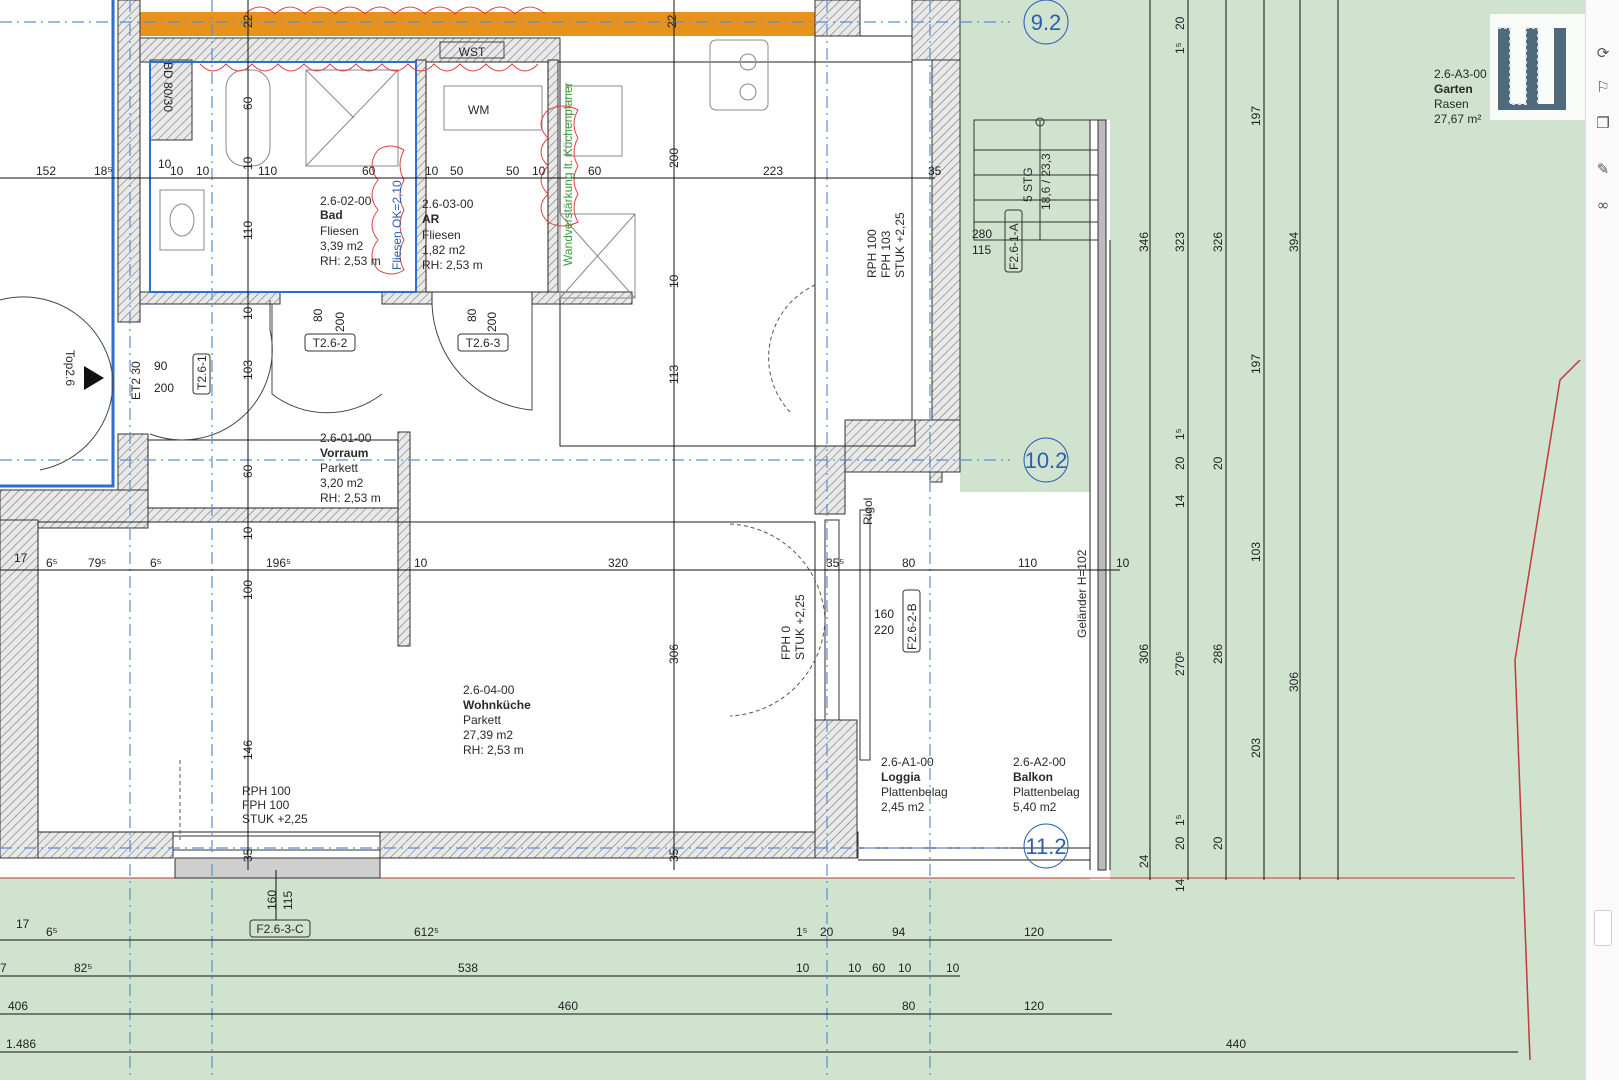 Image resolution: width=1619 pixels, height=1080 pixels. Describe the element at coordinates (1603, 53) in the screenshot. I see `refresh-icon: ⟳` at that location.